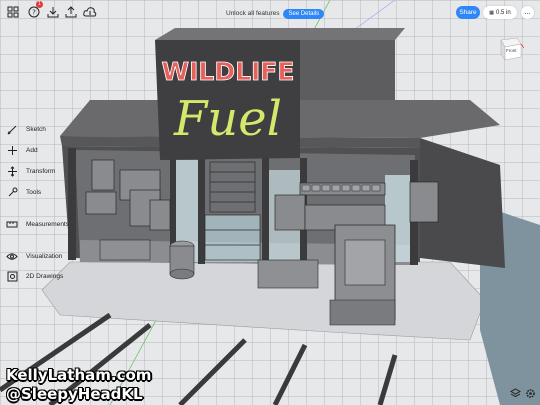 This screenshot has width=540, height=405. I want to click on watermark-handle: @SleepyHeadKL, so click(74, 394).